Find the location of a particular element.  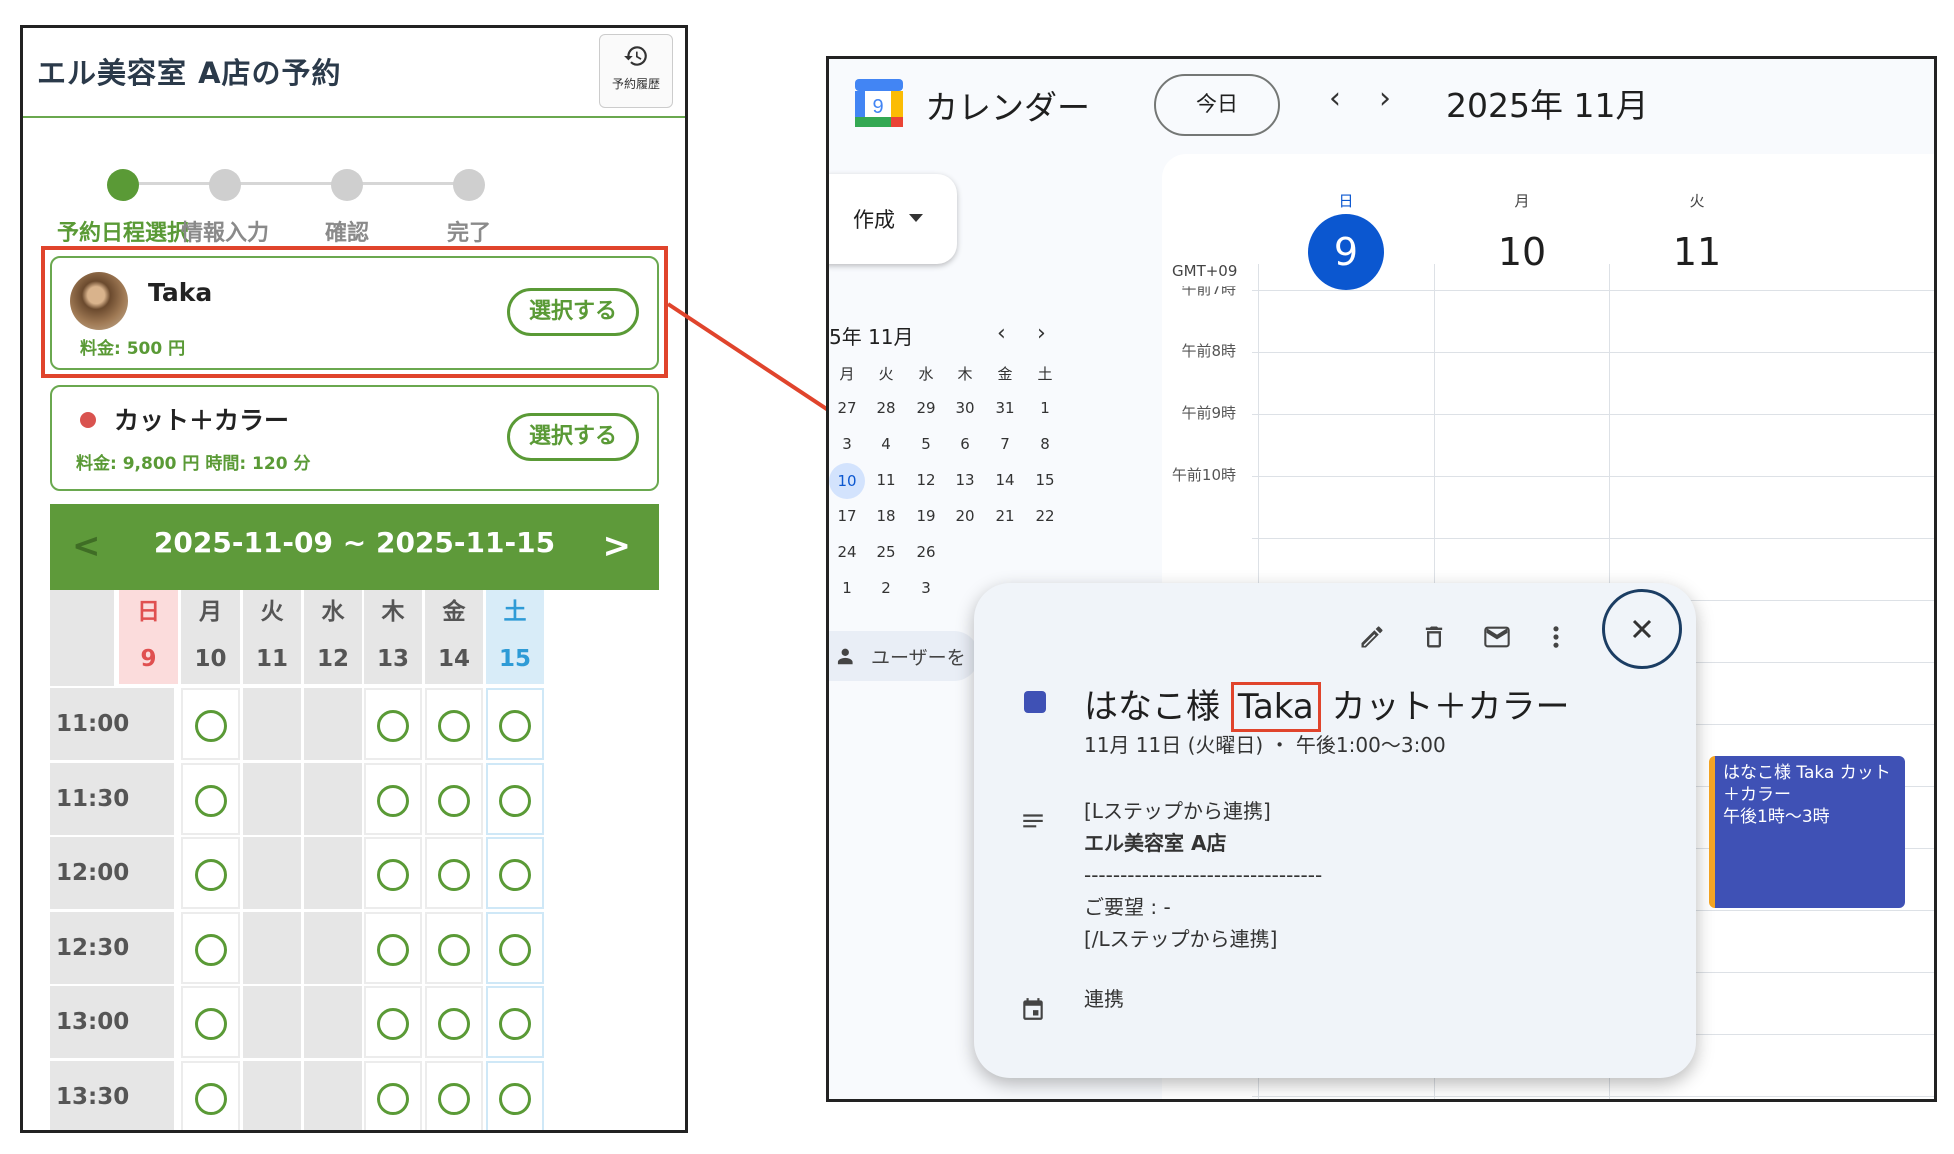

menu-card: カット＋カラー 料金: 9,800 円 時間: 120 分 選択する is located at coordinates (354, 438).